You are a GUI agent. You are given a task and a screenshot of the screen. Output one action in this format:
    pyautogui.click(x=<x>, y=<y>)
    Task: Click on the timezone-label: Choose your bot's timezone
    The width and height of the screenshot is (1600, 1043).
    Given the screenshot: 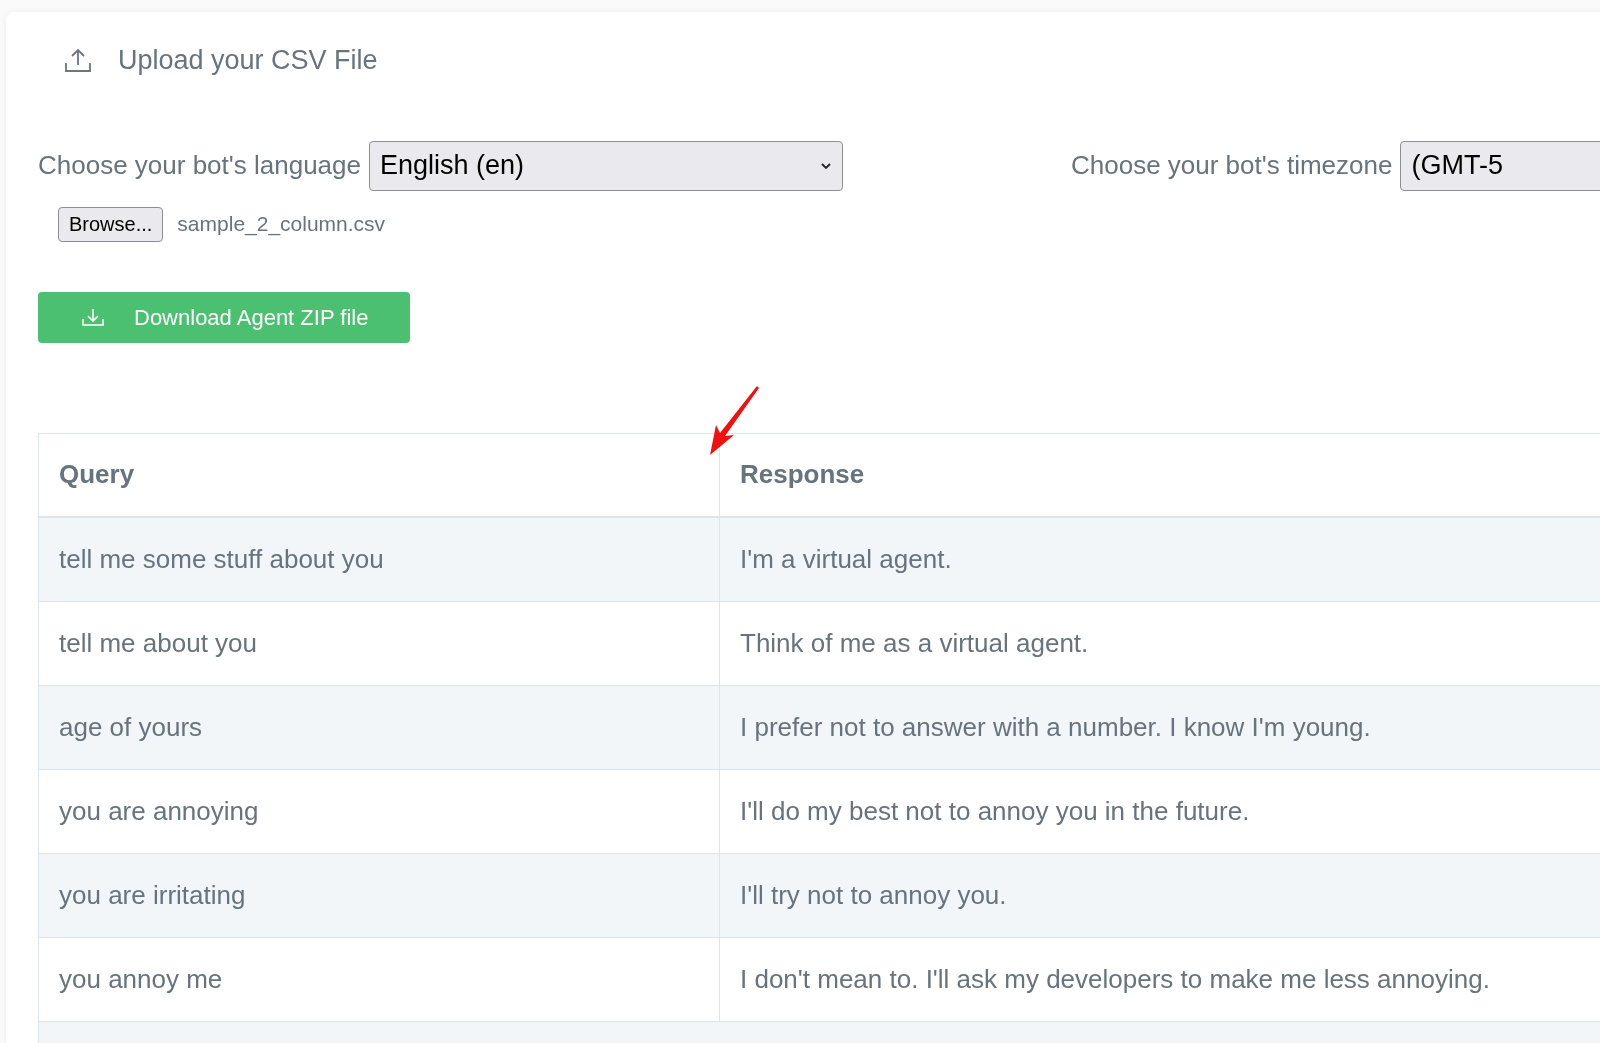 What is the action you would take?
    pyautogui.click(x=1231, y=165)
    